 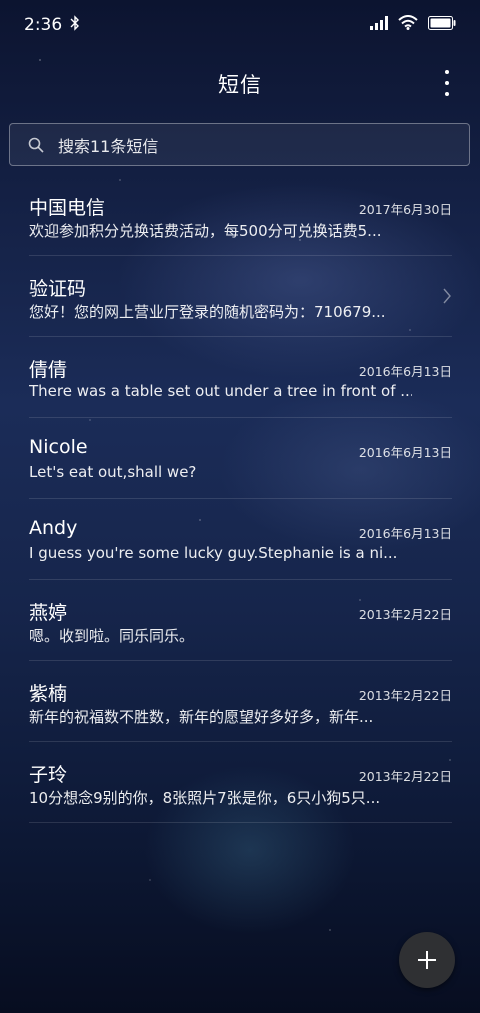 I want to click on page-title: 短信, so click(x=240, y=85).